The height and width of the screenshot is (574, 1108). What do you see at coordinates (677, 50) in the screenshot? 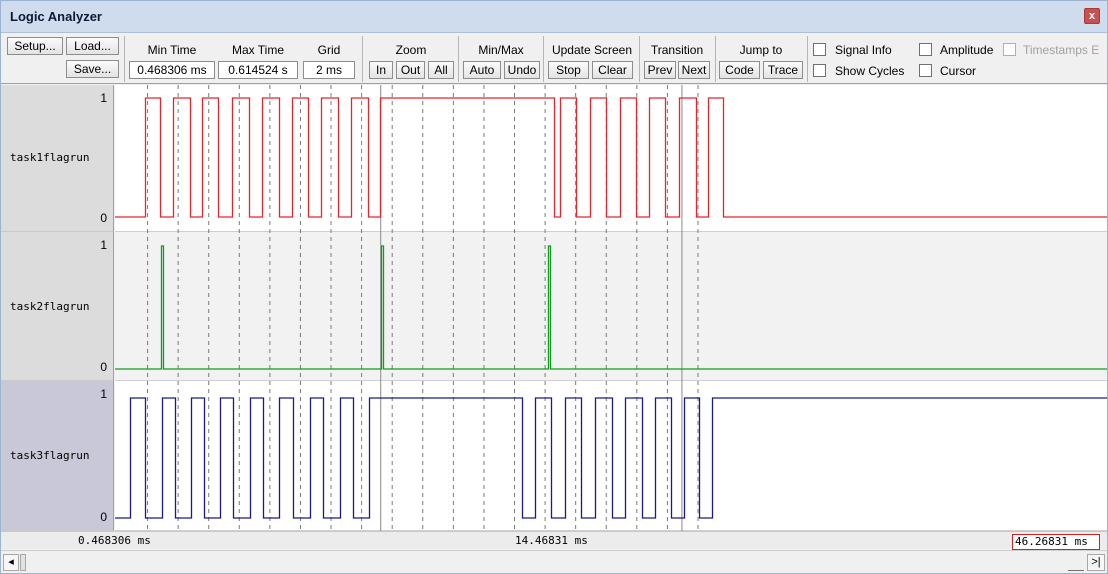
I see `transition-label: Transition` at bounding box center [677, 50].